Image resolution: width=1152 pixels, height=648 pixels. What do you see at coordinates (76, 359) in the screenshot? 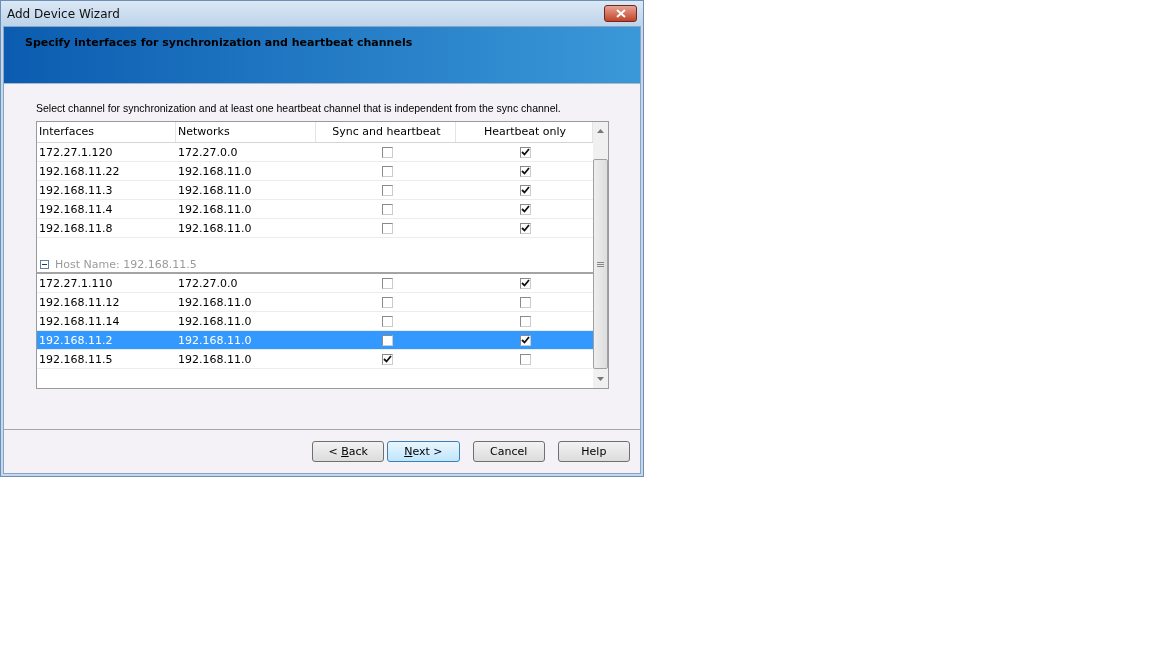
I see `table-cell-text: 192.168.11.5` at bounding box center [76, 359].